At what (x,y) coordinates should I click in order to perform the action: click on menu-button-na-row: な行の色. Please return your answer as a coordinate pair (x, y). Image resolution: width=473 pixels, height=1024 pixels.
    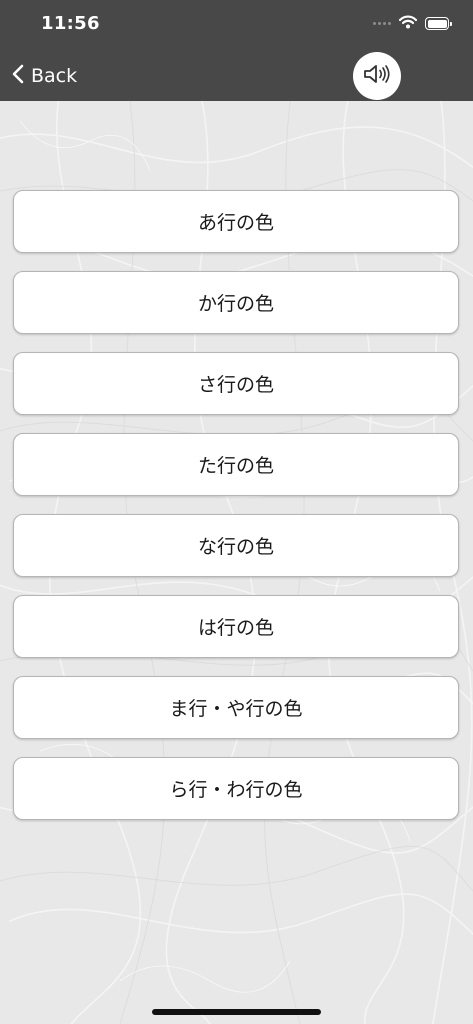
    Looking at the image, I should click on (236, 545).